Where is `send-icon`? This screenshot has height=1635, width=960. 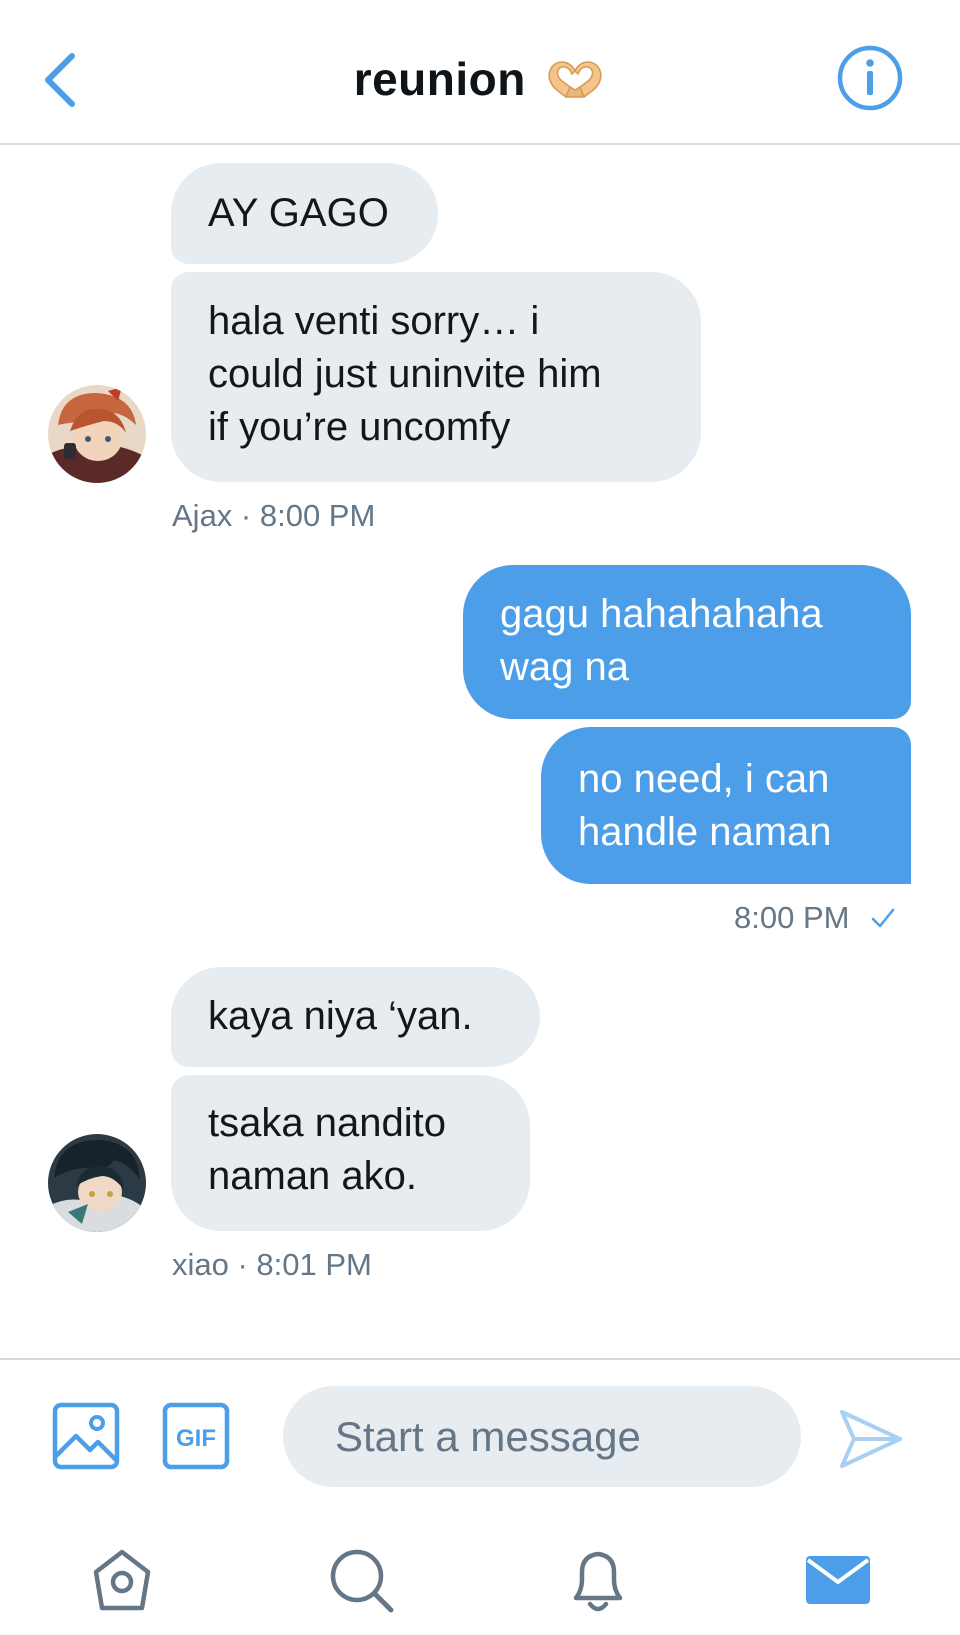 send-icon is located at coordinates (871, 1439).